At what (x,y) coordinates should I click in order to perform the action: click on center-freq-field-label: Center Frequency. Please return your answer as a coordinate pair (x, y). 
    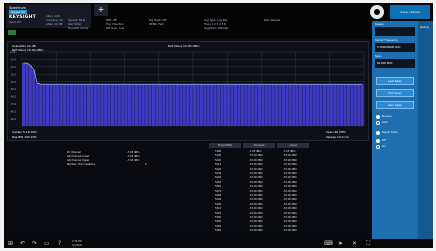
    Looking at the image, I should click on (386, 40).